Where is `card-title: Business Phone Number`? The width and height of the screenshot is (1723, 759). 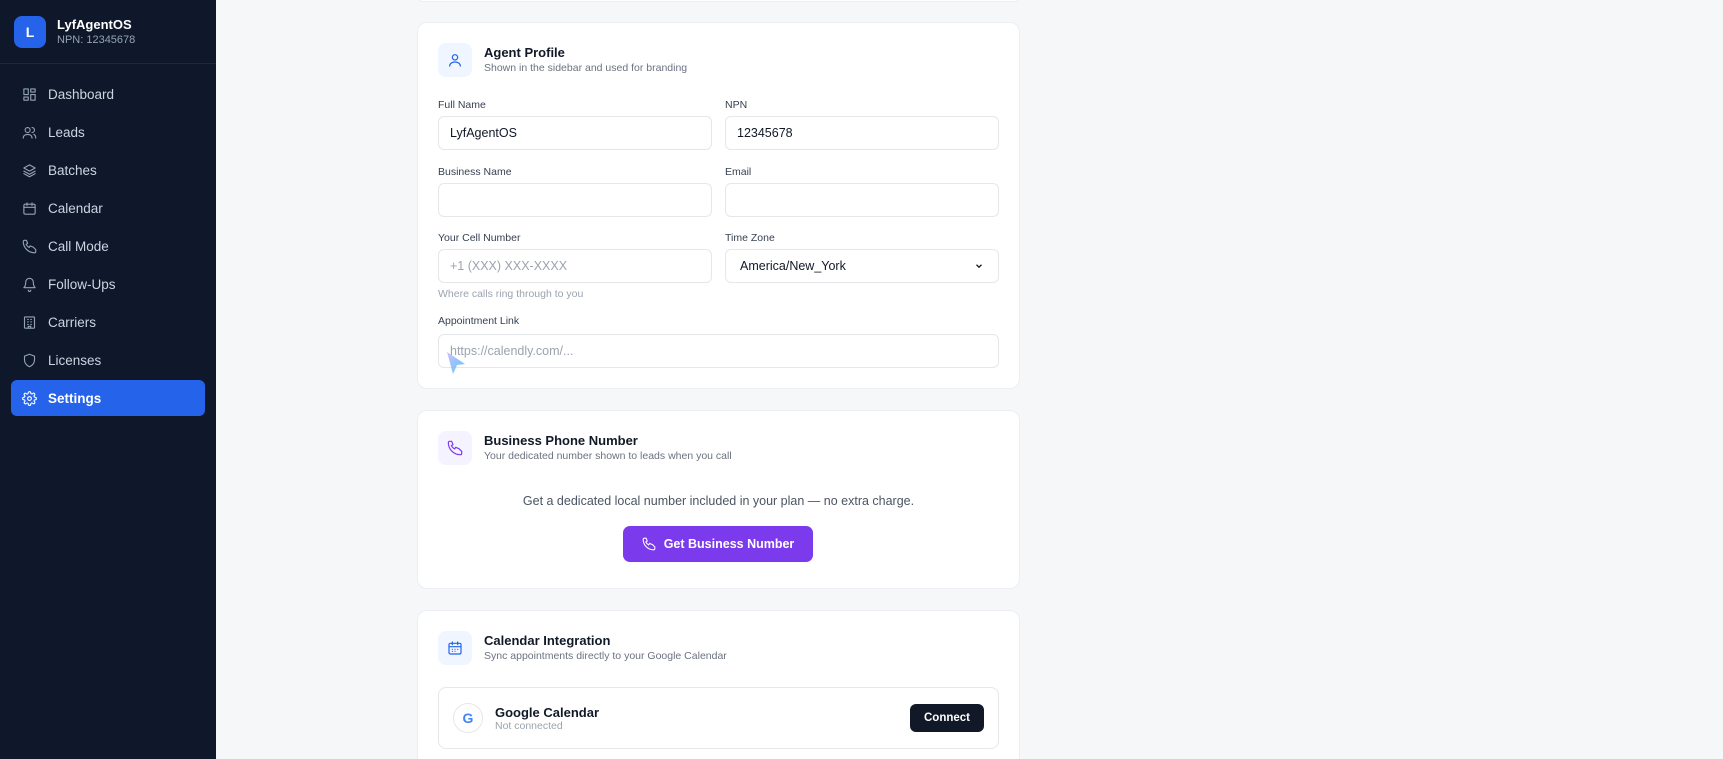
card-title: Business Phone Number is located at coordinates (561, 440).